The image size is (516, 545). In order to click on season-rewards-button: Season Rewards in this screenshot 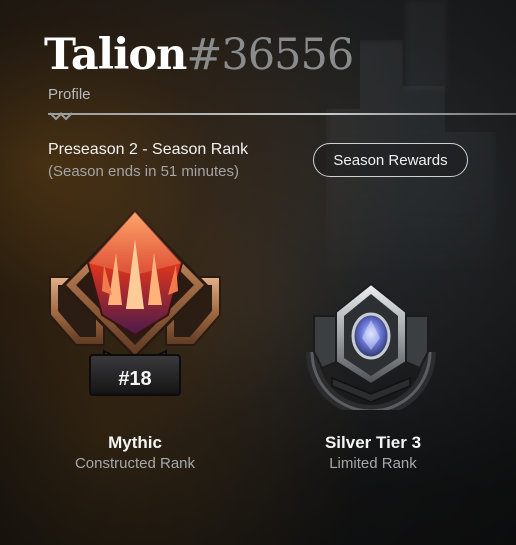, I will do `click(390, 160)`.